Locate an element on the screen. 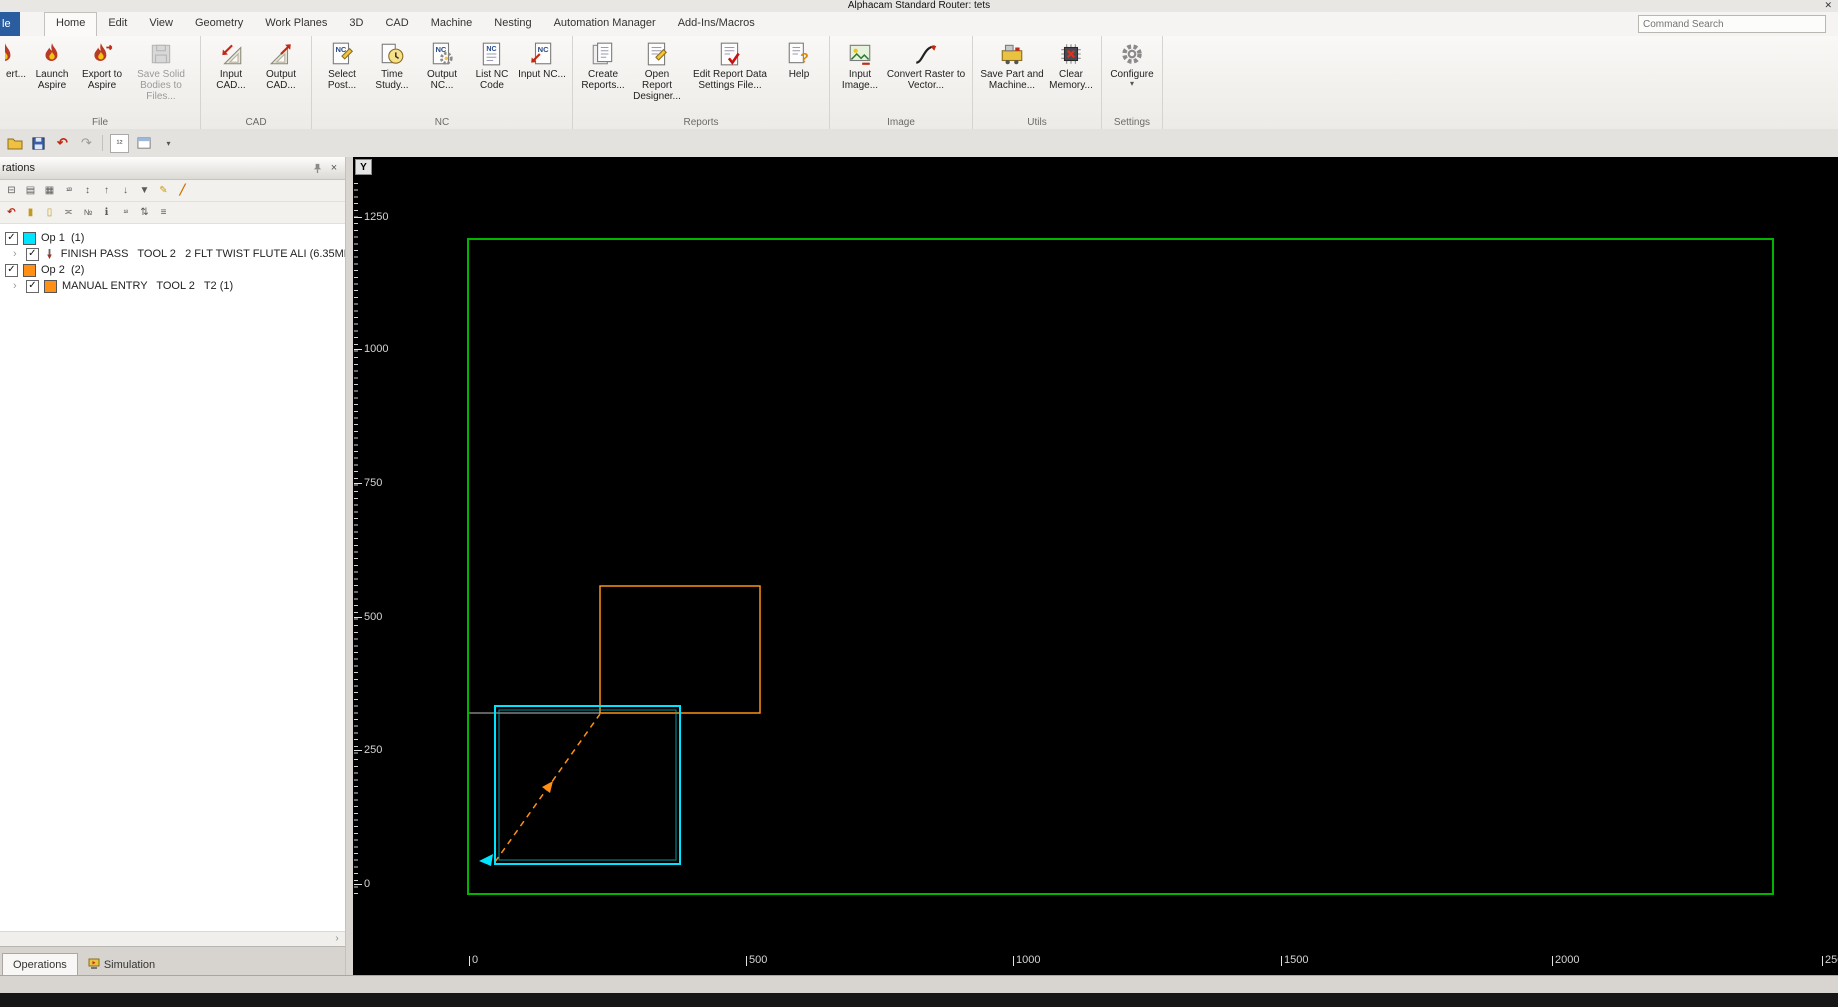 The image size is (1838, 1007). tab-edit: Edit is located at coordinates (117, 24).